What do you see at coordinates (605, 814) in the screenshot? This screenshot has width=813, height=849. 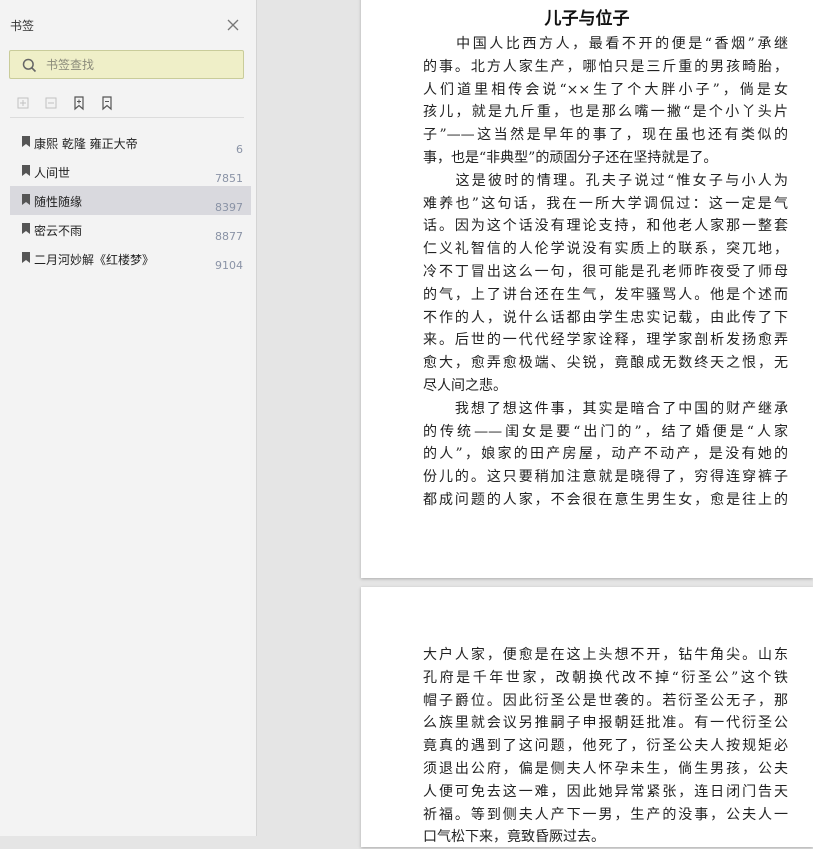 I see `text-line: 祈福。等到侧夫人产下一男，生产的没事，公夫人一` at bounding box center [605, 814].